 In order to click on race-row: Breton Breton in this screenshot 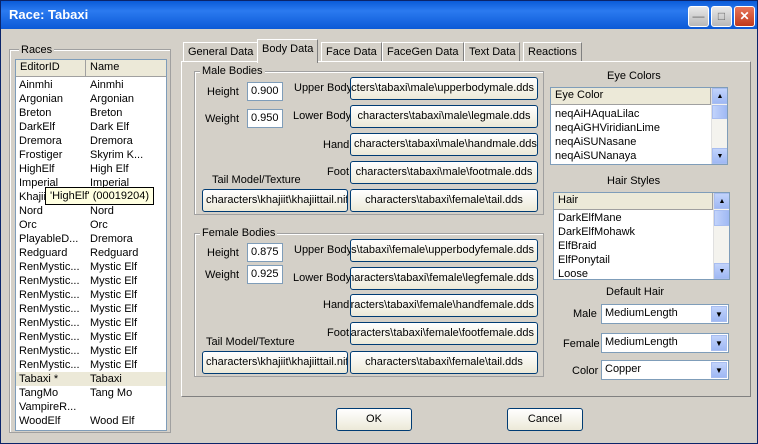, I will do `click(91, 113)`.